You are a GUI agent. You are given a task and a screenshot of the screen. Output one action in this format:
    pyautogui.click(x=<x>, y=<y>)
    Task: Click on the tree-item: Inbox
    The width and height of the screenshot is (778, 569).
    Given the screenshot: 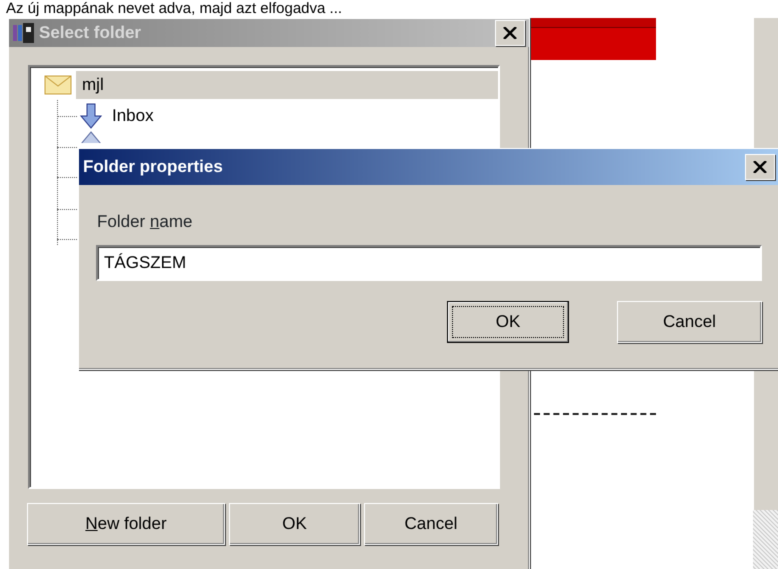 What is the action you would take?
    pyautogui.click(x=133, y=116)
    